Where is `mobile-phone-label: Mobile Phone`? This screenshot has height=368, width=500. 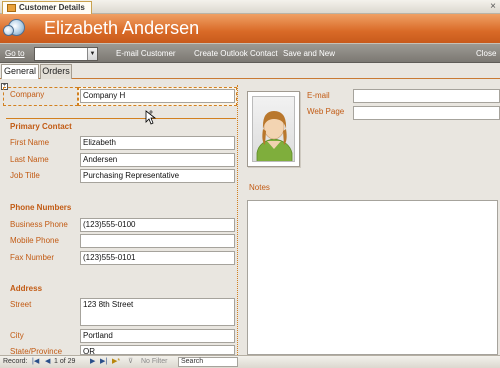 mobile-phone-label: Mobile Phone is located at coordinates (34, 240).